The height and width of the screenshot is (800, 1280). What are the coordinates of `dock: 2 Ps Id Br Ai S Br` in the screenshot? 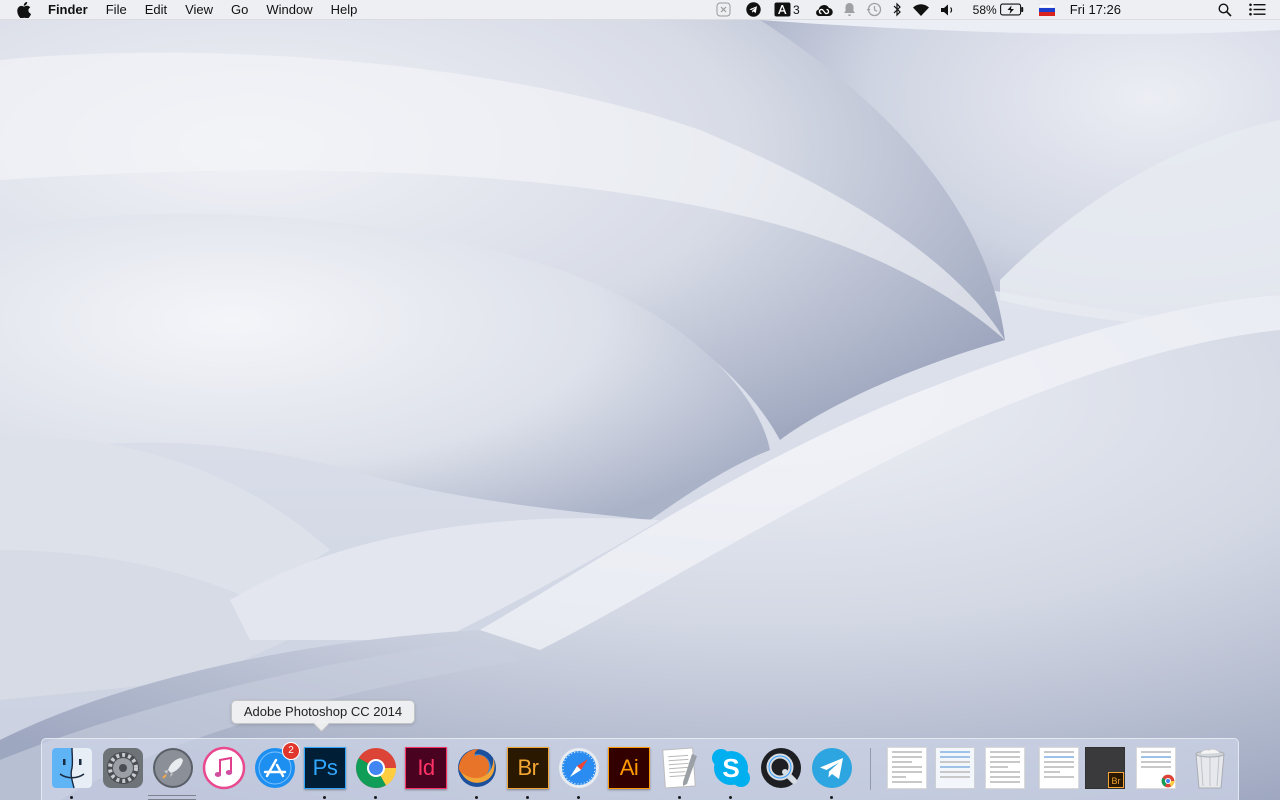 It's located at (640, 769).